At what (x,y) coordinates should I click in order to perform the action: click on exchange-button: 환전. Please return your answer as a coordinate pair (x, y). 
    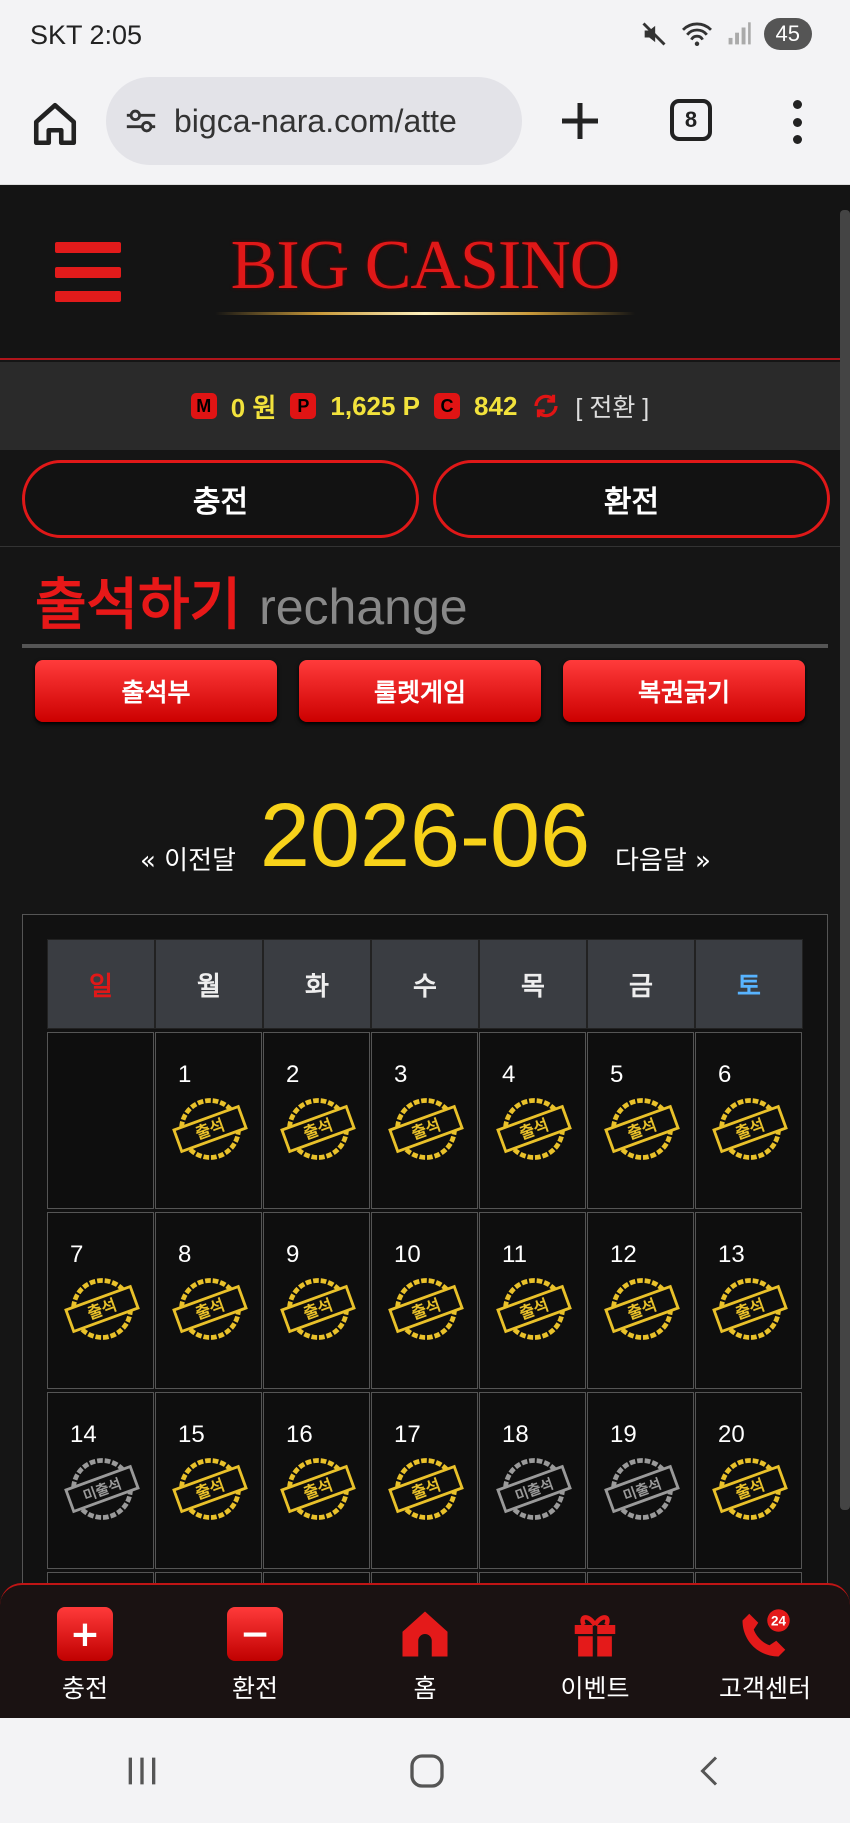
    Looking at the image, I should click on (631, 499).